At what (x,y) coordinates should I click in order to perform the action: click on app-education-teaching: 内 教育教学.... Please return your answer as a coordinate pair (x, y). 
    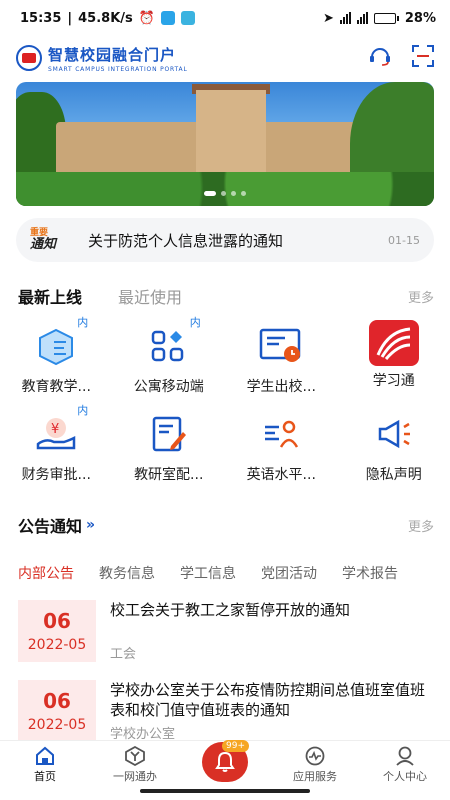
    Looking at the image, I should click on (56, 356).